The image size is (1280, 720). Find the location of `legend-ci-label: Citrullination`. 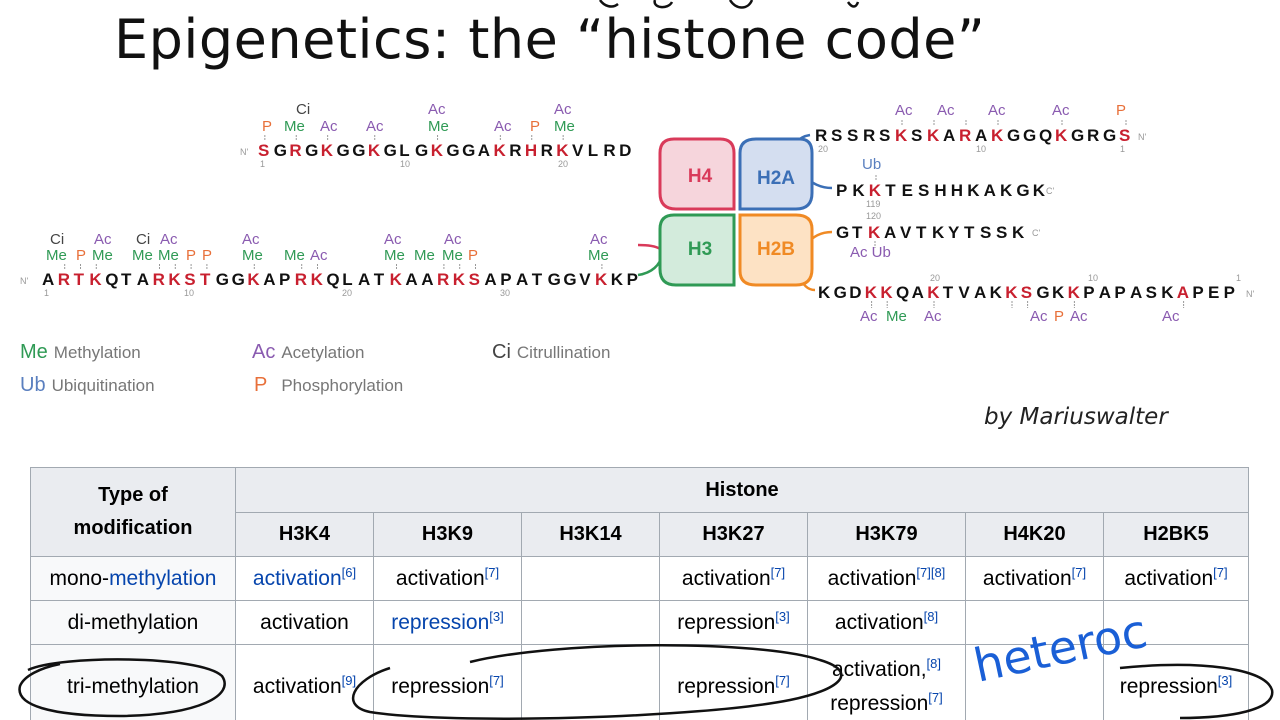

legend-ci-label: Citrullination is located at coordinates (563, 352).